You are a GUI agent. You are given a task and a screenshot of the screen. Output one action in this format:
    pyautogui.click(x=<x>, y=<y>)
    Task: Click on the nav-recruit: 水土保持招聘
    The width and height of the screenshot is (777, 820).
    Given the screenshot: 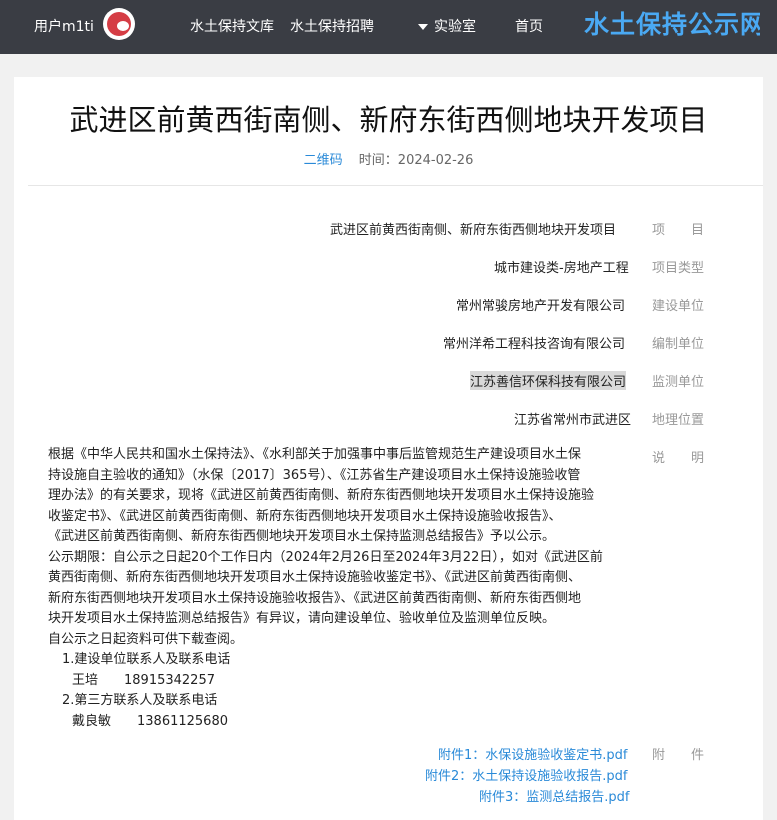 What is the action you would take?
    pyautogui.click(x=332, y=27)
    